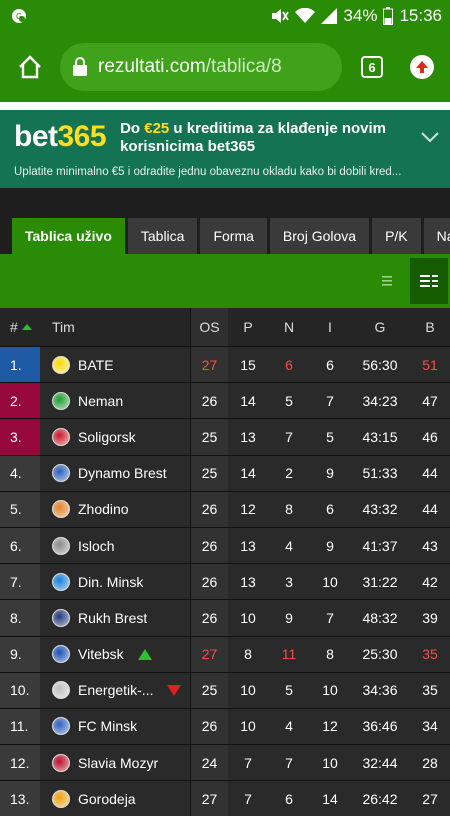 Image resolution: width=450 pixels, height=816 pixels. I want to click on address-bar: rezultati.com/tablica/8, so click(201, 67).